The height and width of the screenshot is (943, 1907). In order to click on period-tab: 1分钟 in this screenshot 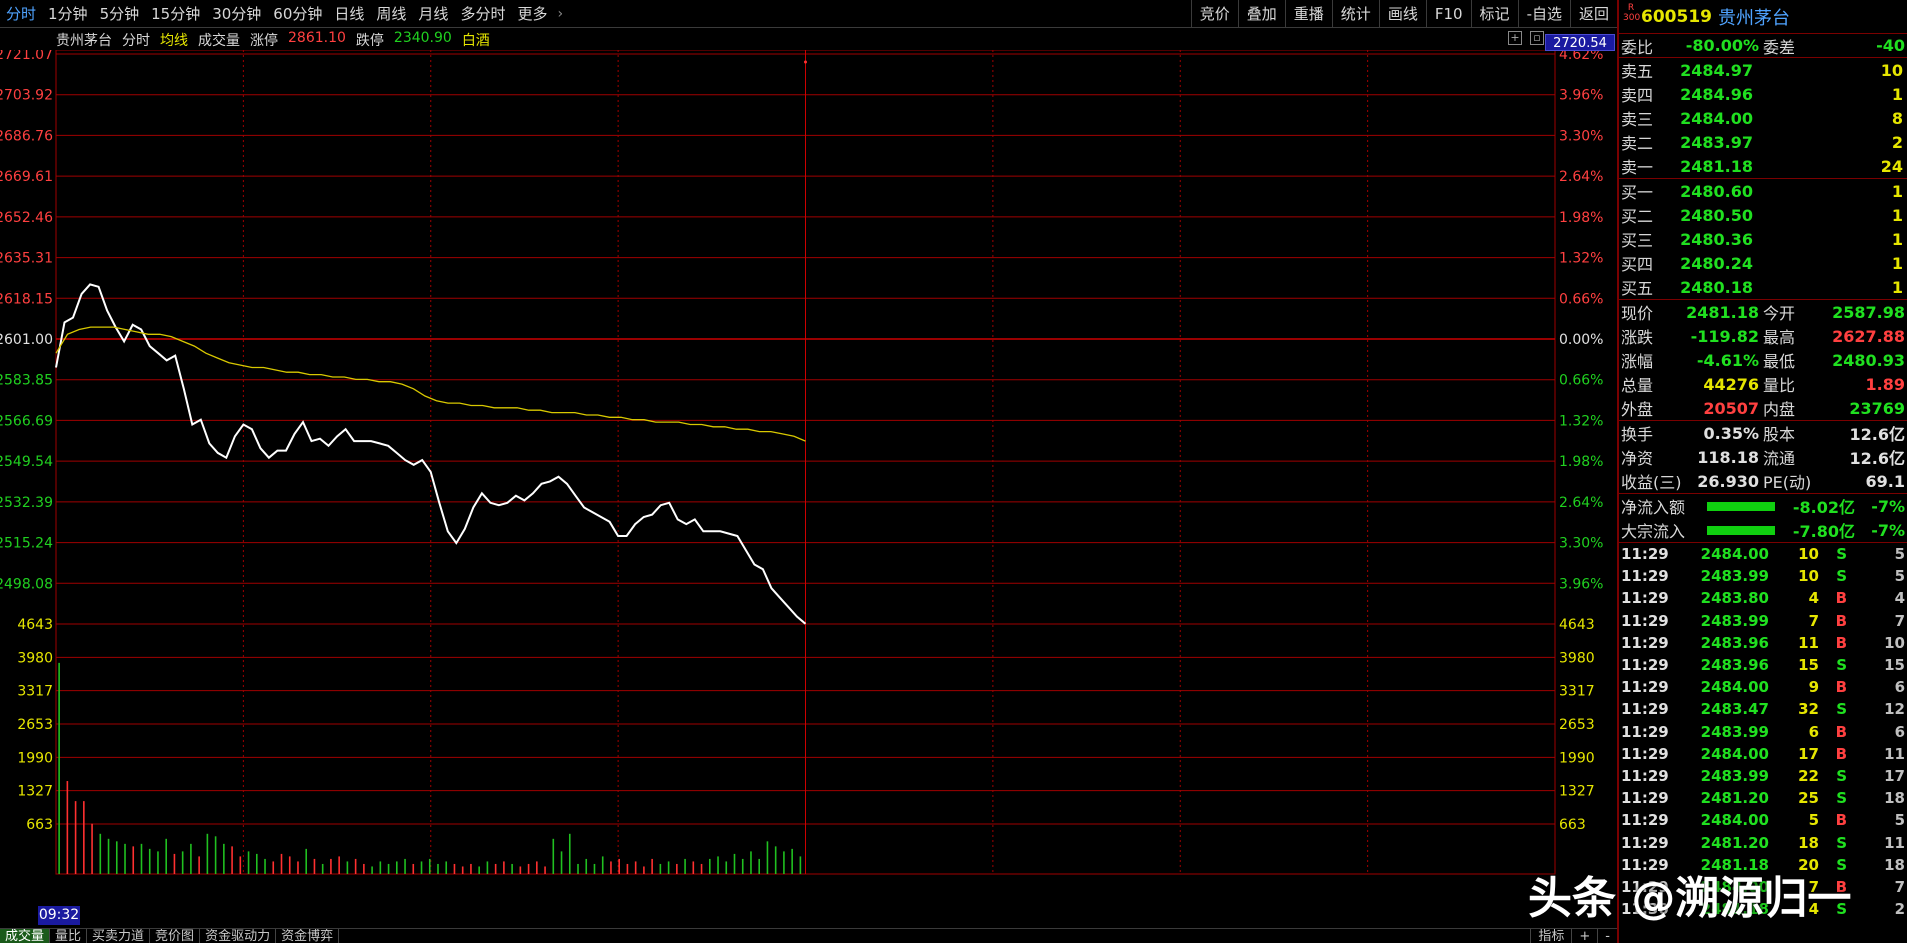, I will do `click(68, 14)`.